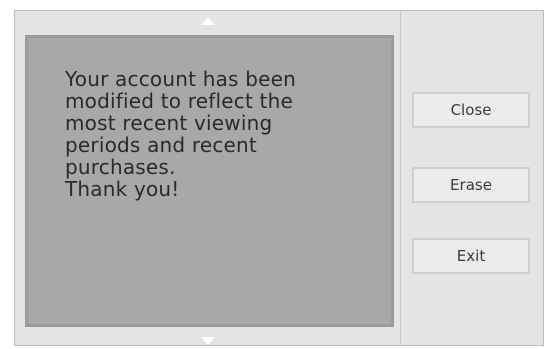  I want to click on scroll-up-arrow-icon, so click(208, 21).